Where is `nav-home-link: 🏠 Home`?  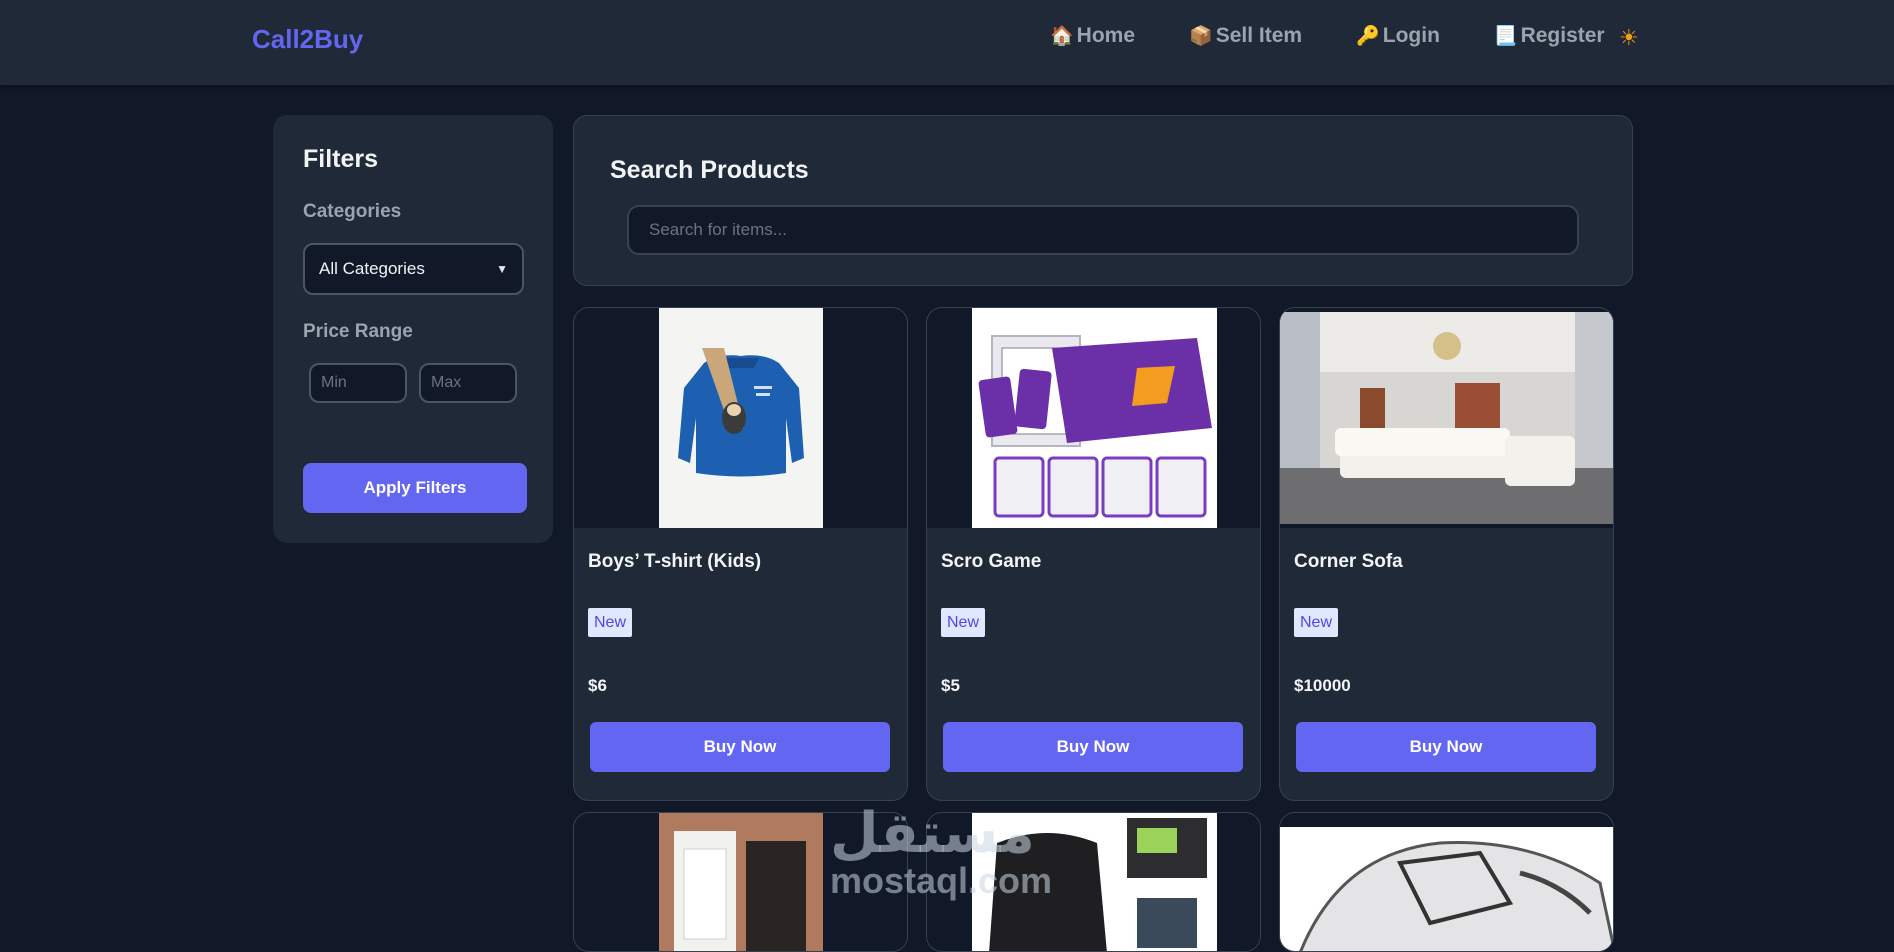
nav-home-link: 🏠 Home is located at coordinates (1092, 36).